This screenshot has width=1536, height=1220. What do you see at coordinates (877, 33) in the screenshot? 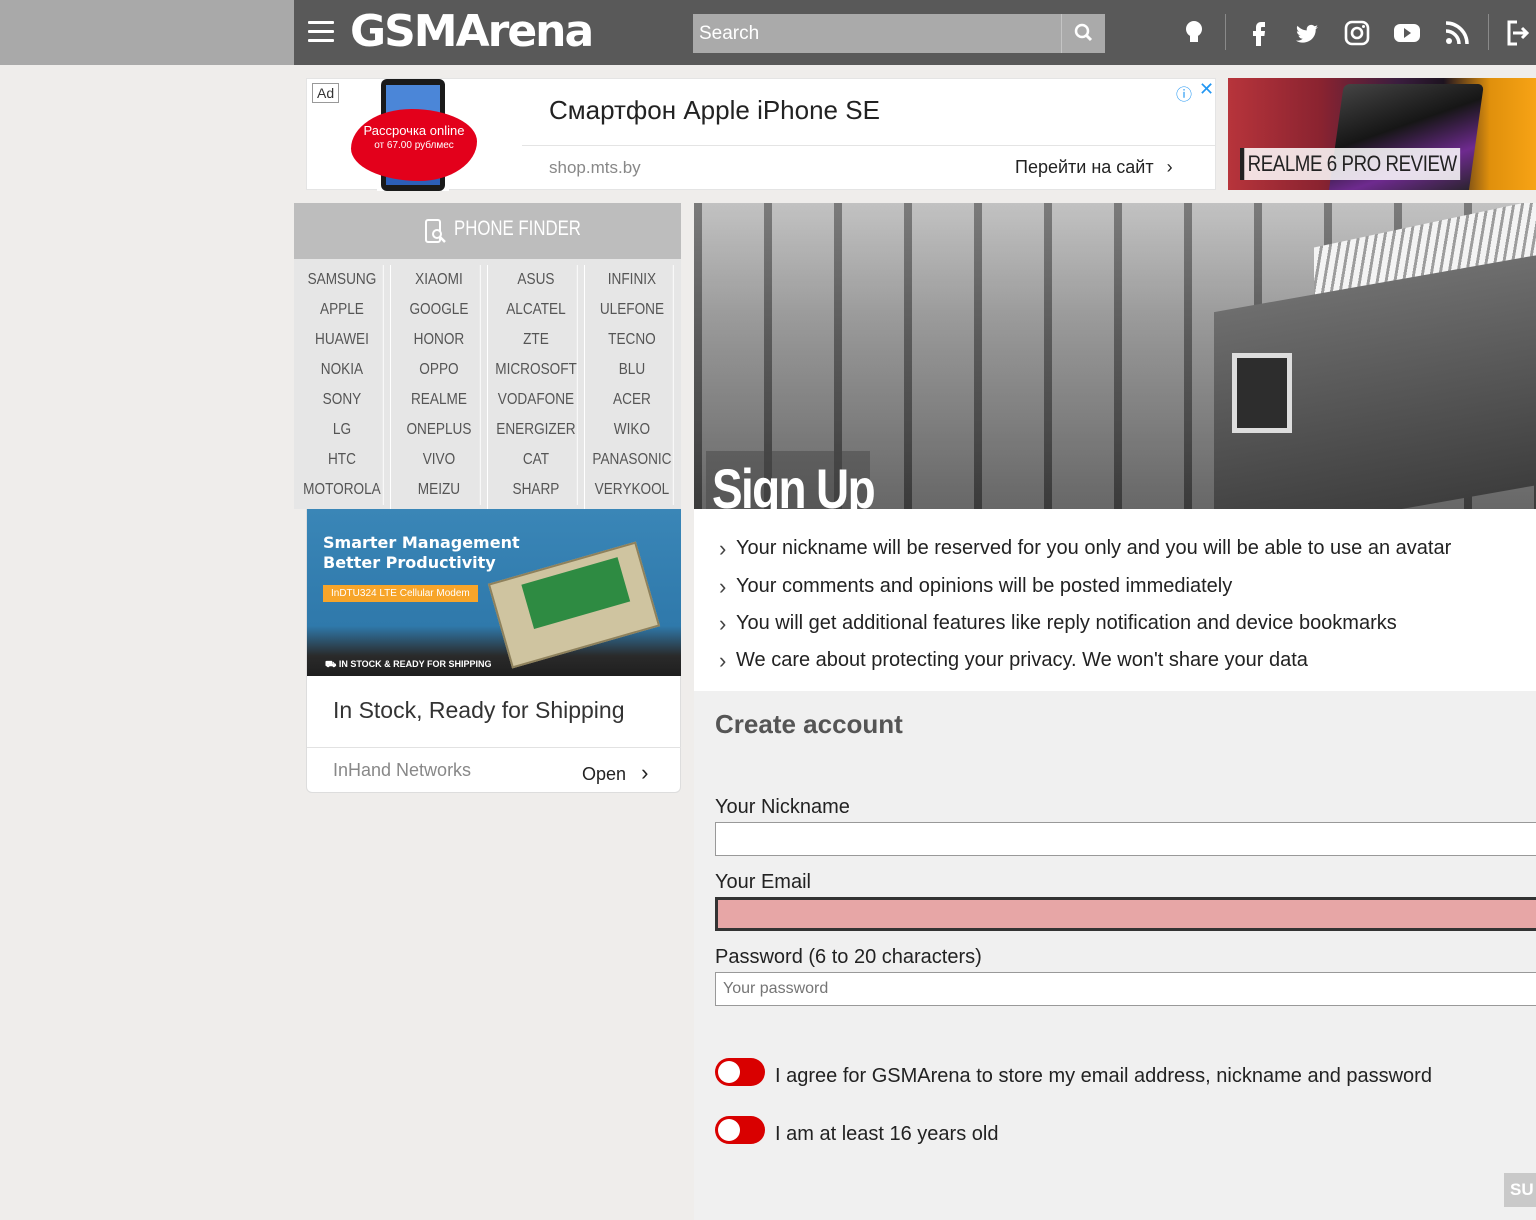
I see `search-input` at bounding box center [877, 33].